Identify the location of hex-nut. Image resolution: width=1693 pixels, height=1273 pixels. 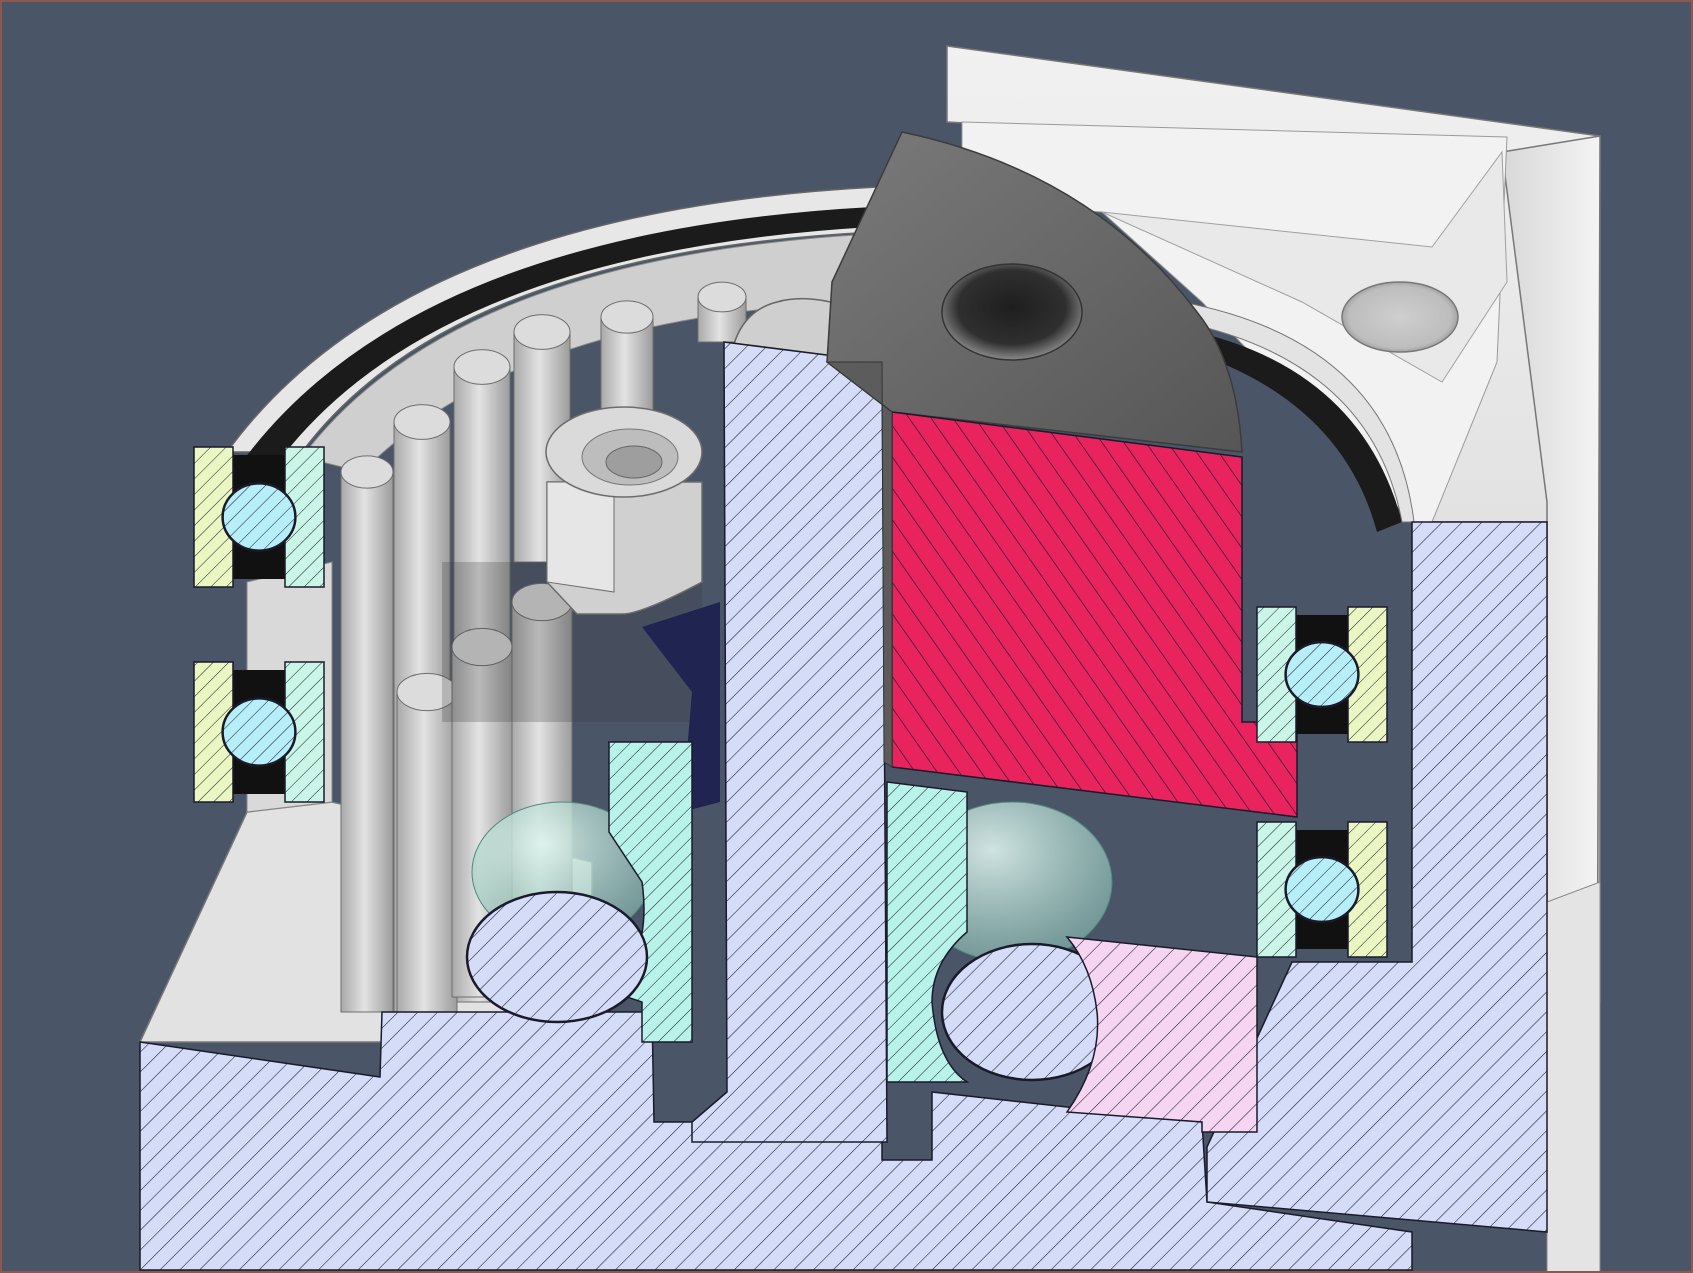
(624, 510).